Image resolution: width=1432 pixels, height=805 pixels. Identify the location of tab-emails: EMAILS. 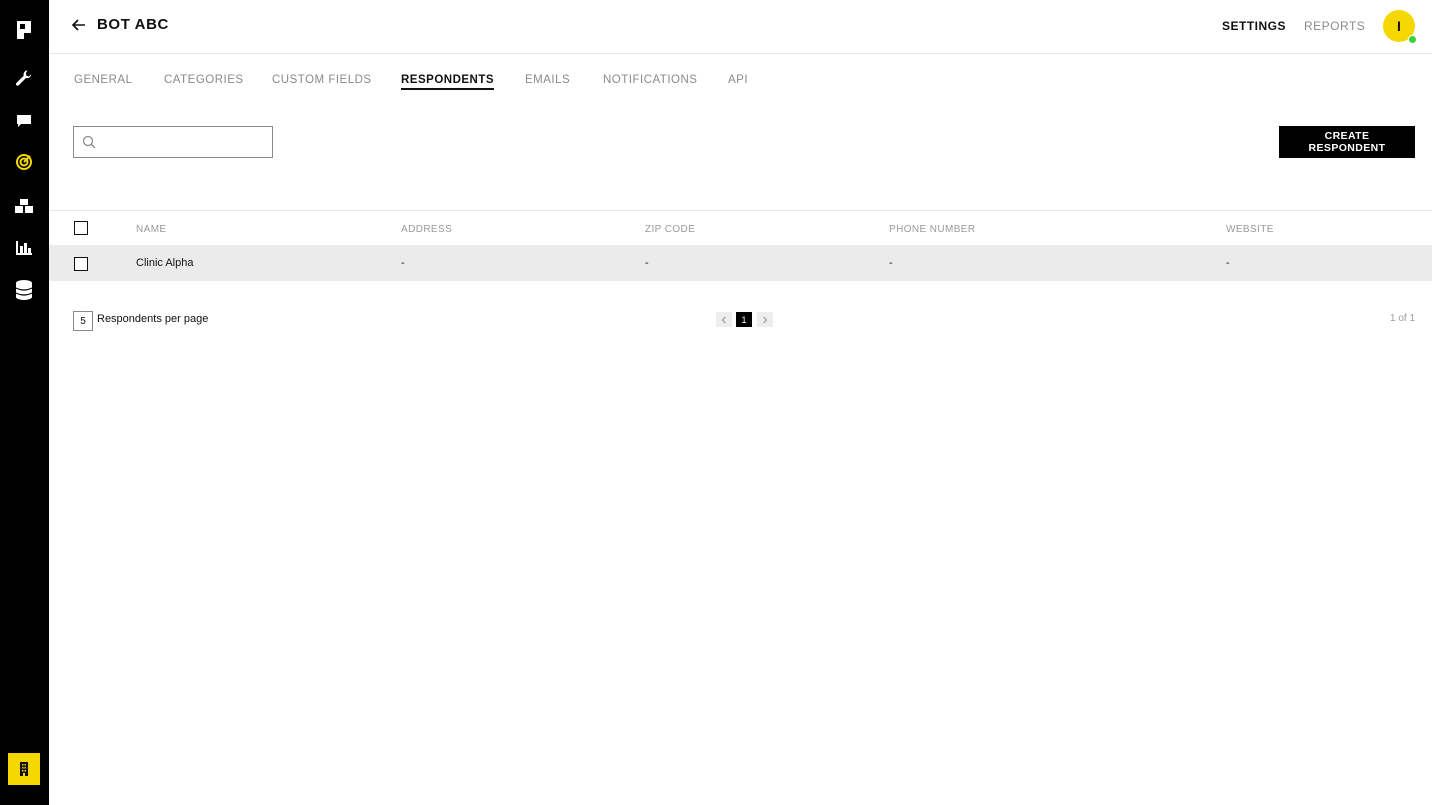
(547, 81).